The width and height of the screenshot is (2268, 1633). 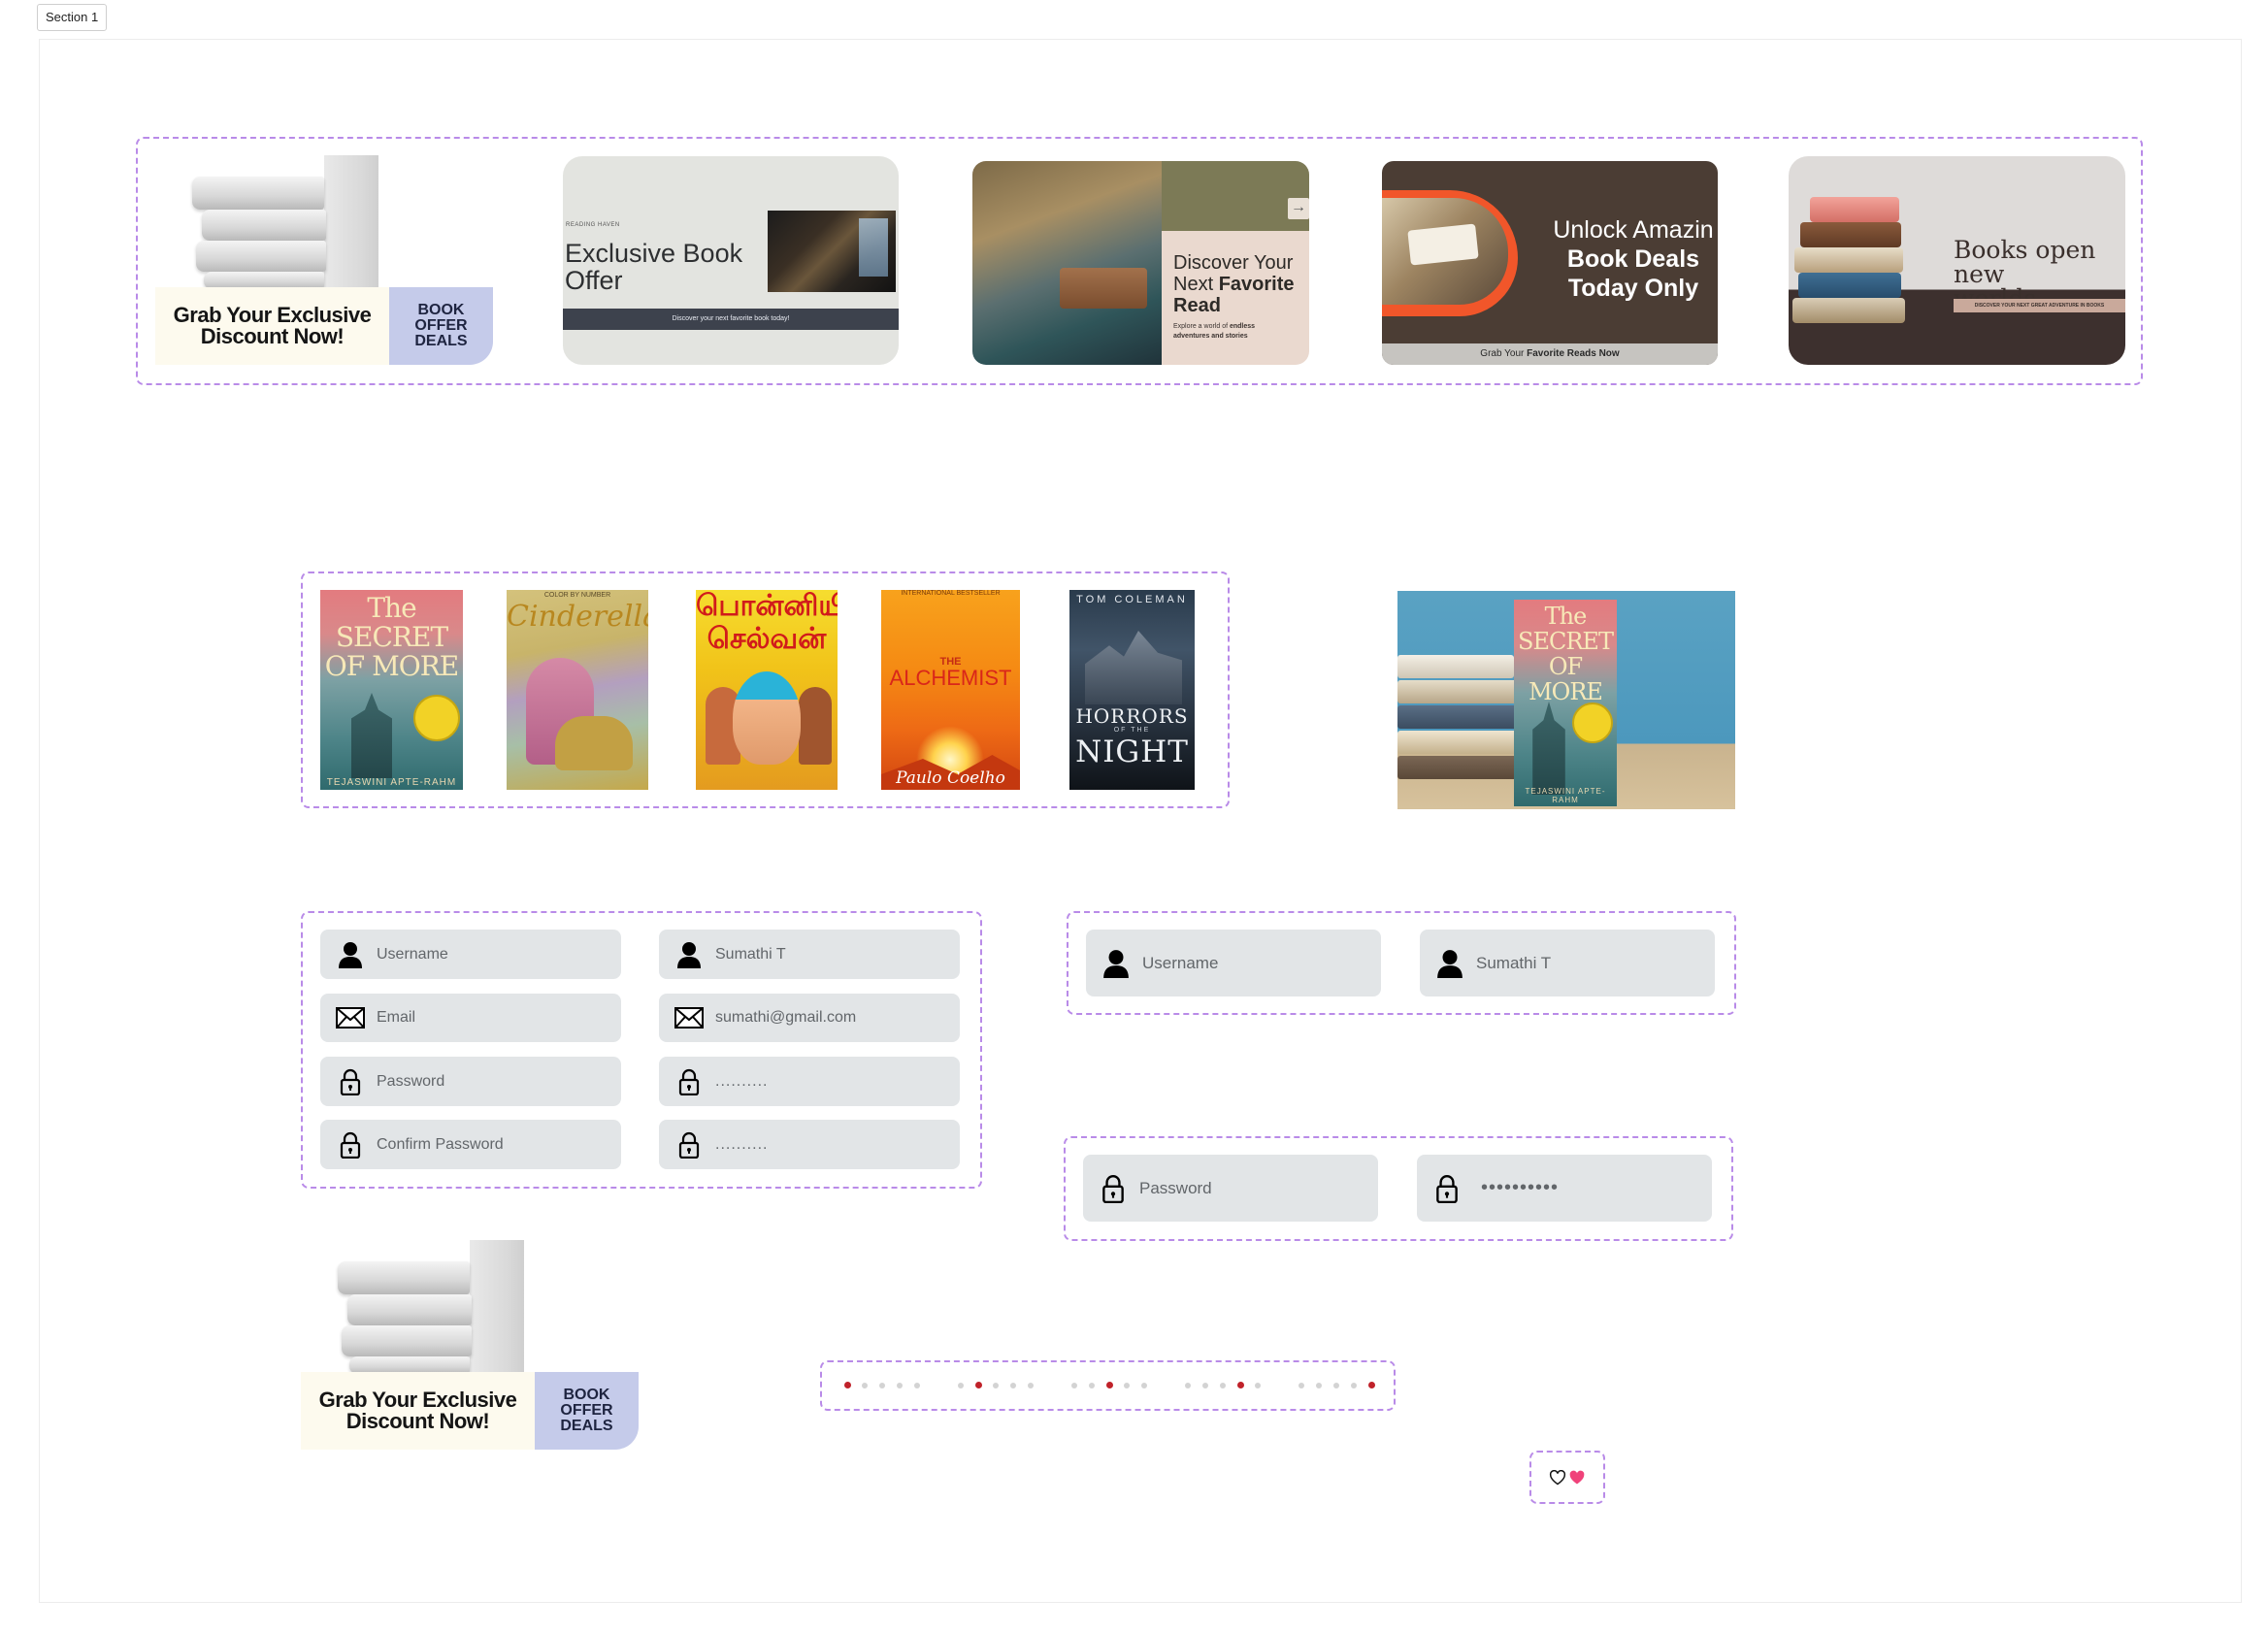 What do you see at coordinates (1577, 1478) in the screenshot?
I see `heart-filled-icon` at bounding box center [1577, 1478].